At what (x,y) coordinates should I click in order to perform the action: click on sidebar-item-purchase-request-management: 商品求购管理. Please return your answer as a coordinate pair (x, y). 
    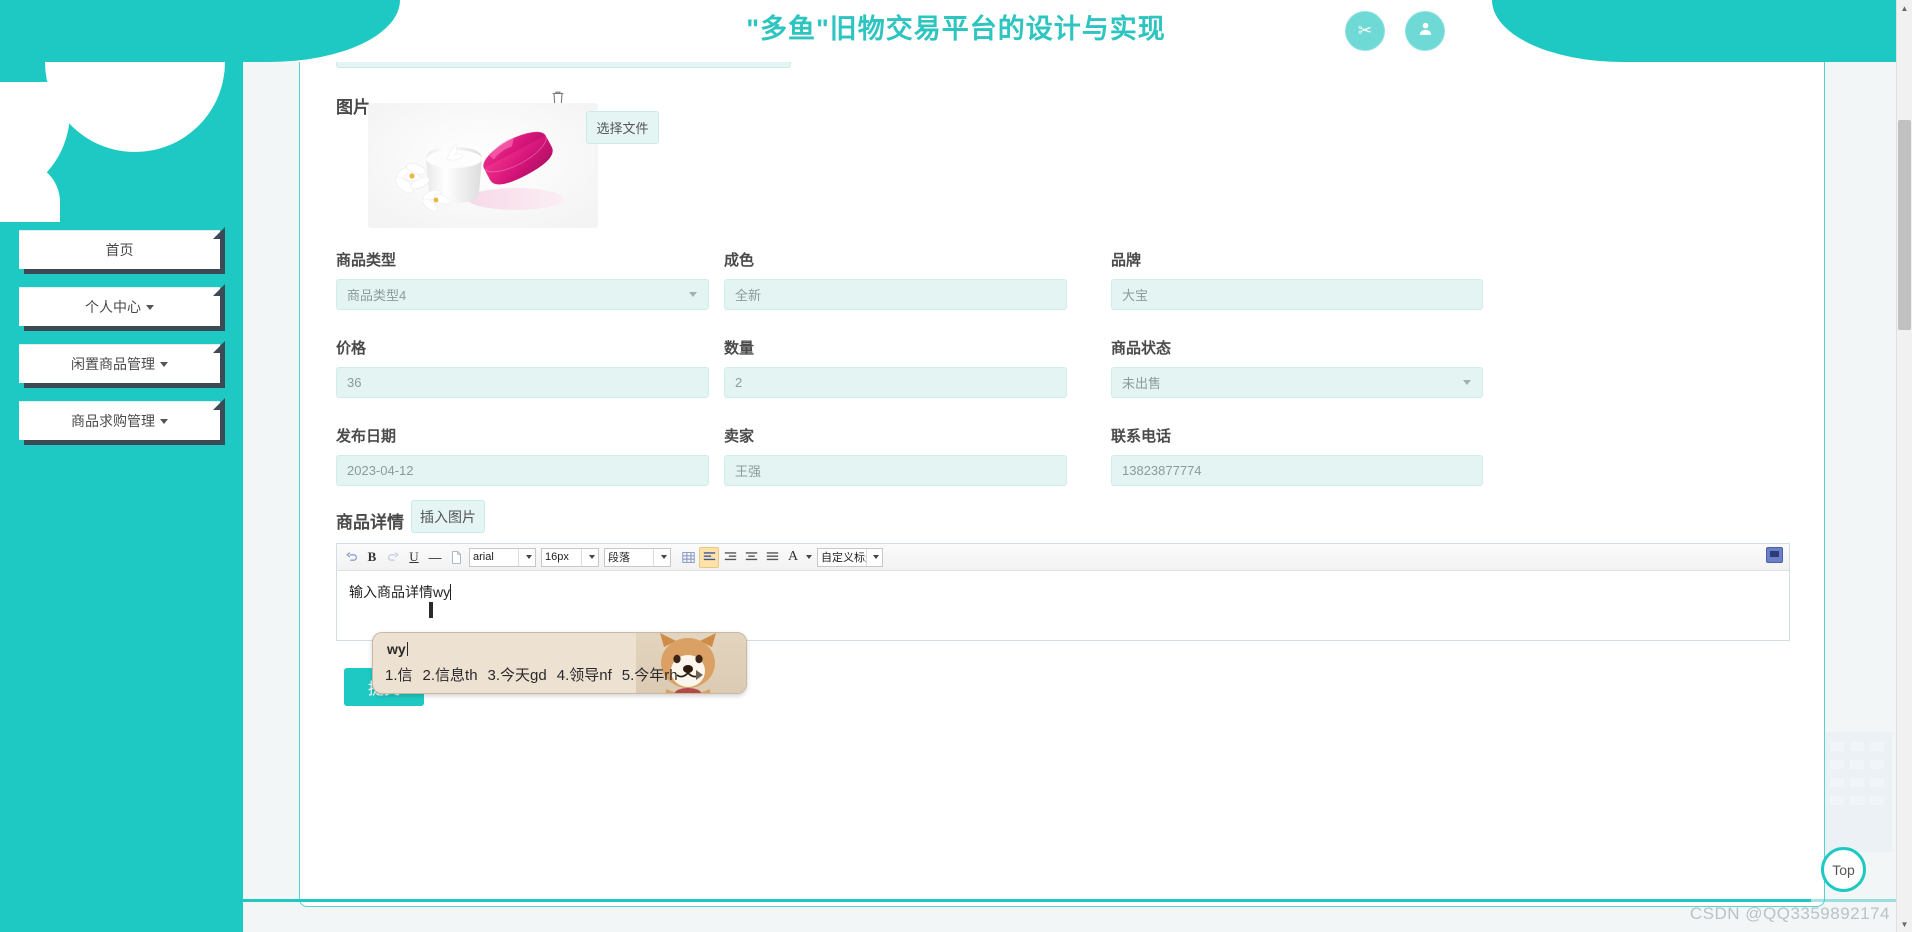
    Looking at the image, I should click on (122, 419).